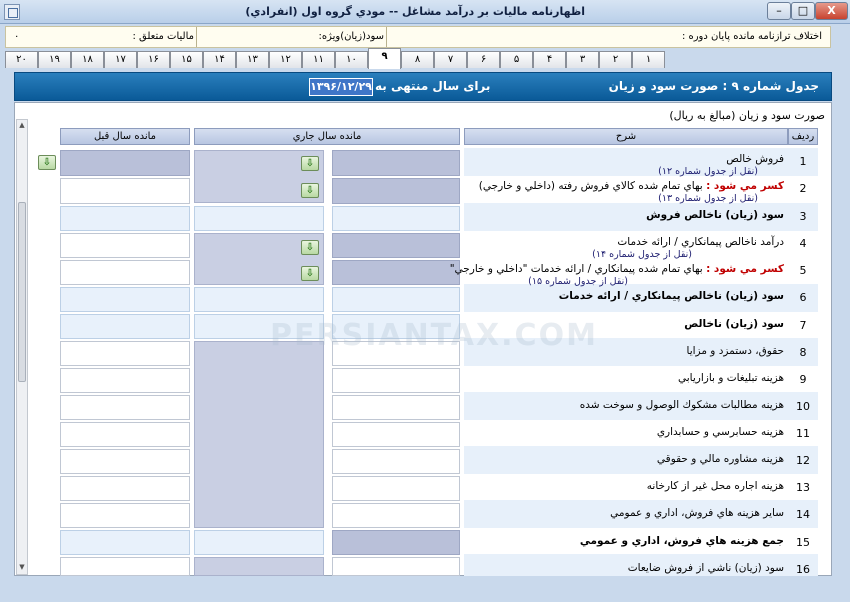 Image resolution: width=850 pixels, height=602 pixels. What do you see at coordinates (120, 59) in the screenshot?
I see `tab-17: ١٧` at bounding box center [120, 59].